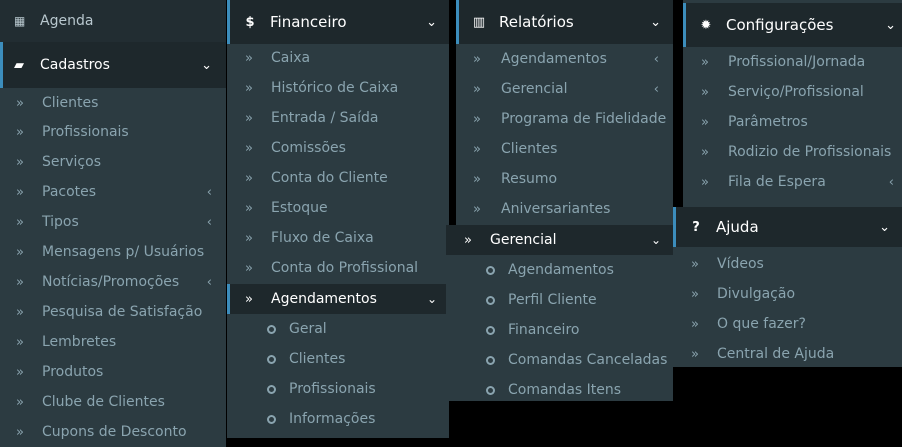  Describe the element at coordinates (69, 192) in the screenshot. I see `menu-item-label: Pacotes` at that location.